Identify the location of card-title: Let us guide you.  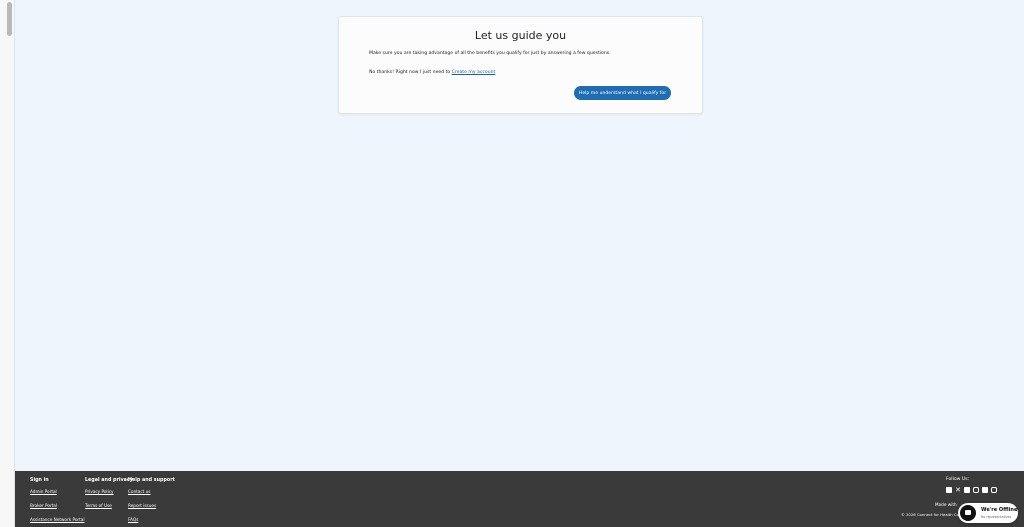
(520, 35).